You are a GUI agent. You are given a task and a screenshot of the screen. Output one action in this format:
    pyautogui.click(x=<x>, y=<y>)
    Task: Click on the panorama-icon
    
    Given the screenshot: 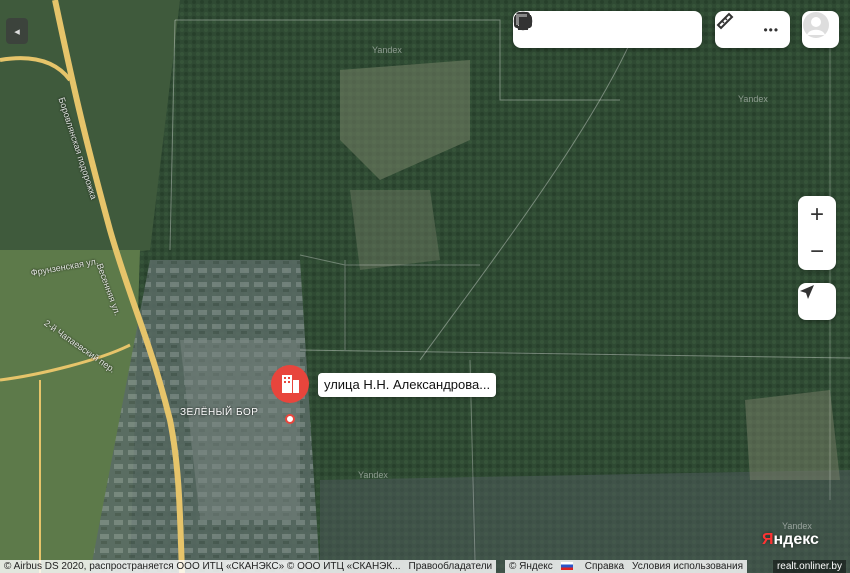 What is the action you would take?
    pyautogui.click(x=551, y=30)
    